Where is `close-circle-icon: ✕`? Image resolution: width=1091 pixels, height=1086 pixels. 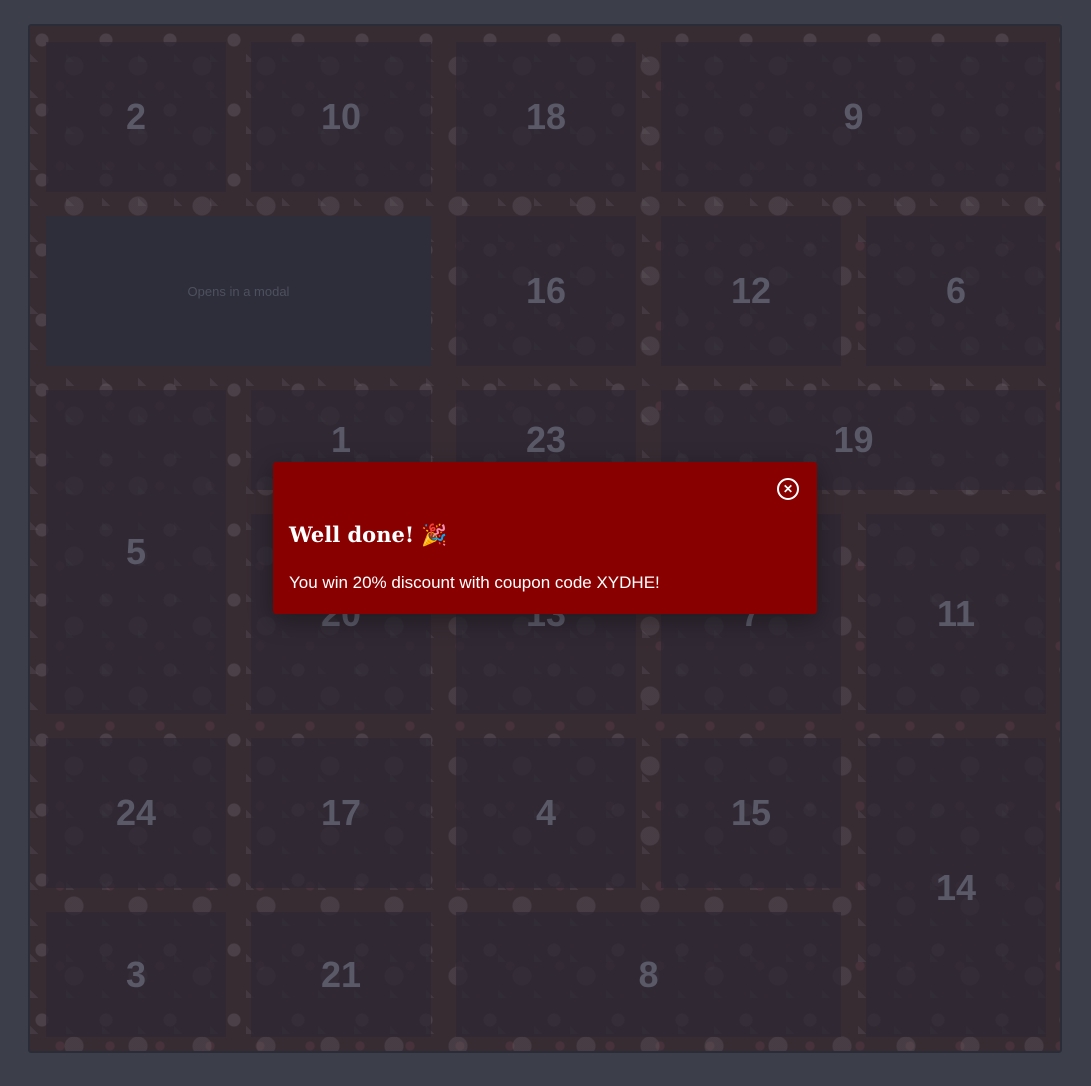
close-circle-icon: ✕ is located at coordinates (788, 489).